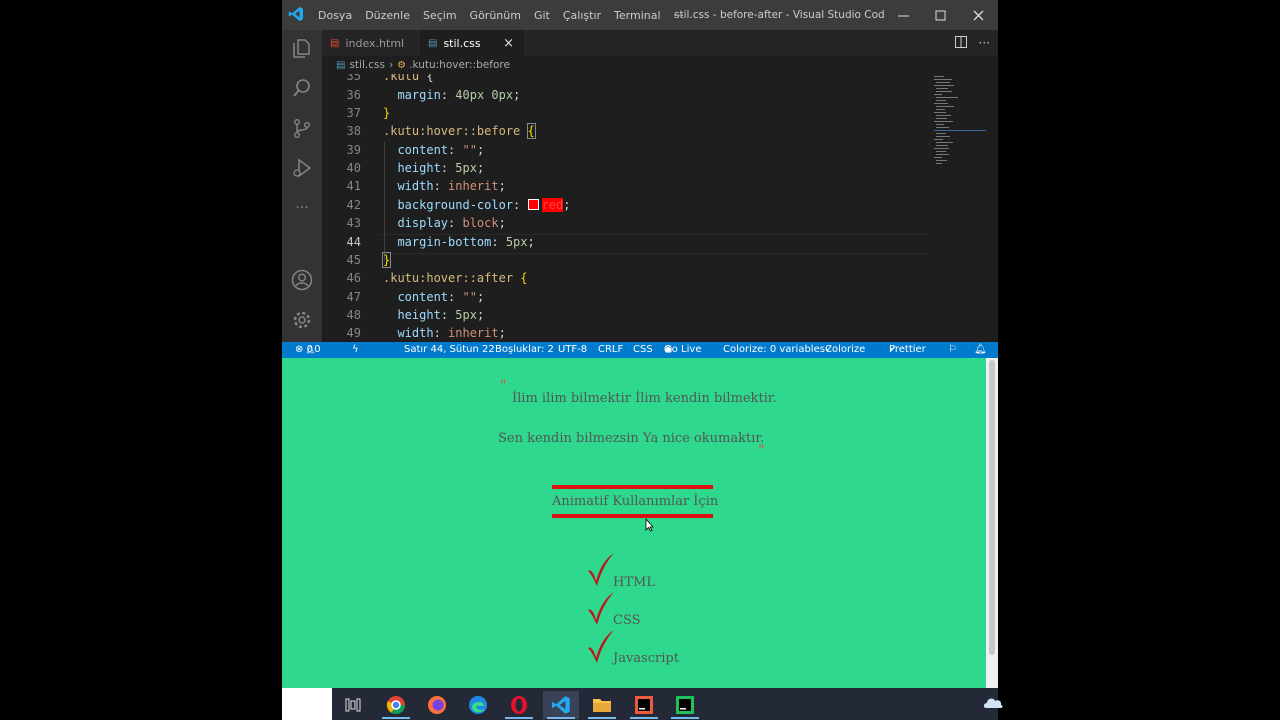 This screenshot has width=1280, height=720. I want to click on taskbar, so click(640, 704).